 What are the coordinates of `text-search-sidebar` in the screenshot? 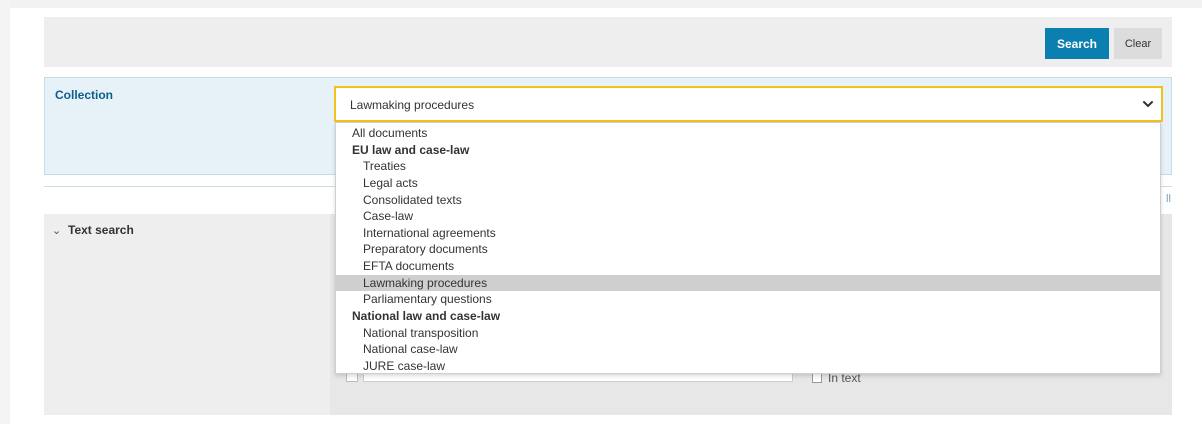 It's located at (187, 314).